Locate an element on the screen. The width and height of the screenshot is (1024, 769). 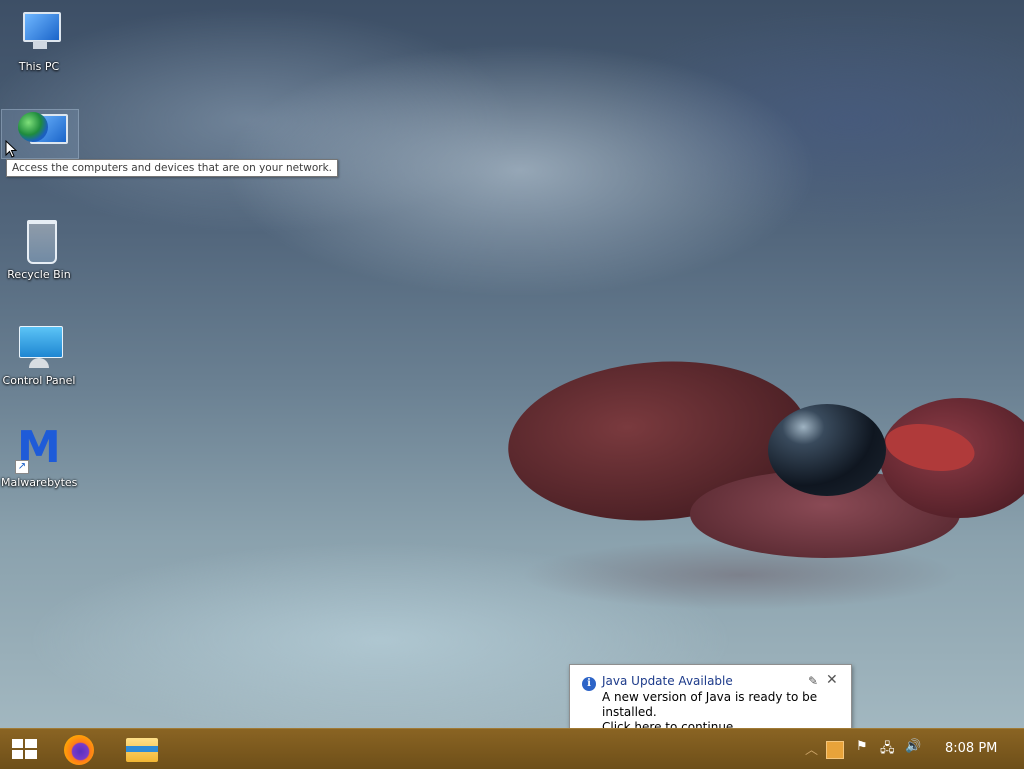
desktop-icon-malwarebytes: M ↗ Malwarebytes is located at coordinates (39, 456).